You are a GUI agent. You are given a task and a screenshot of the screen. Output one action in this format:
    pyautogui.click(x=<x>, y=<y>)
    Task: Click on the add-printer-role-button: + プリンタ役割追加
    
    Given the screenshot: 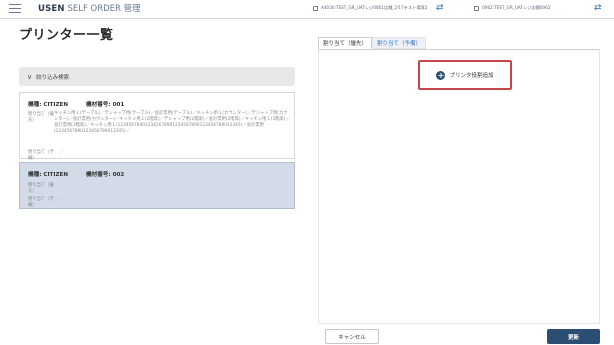 What is the action you would take?
    pyautogui.click(x=465, y=75)
    